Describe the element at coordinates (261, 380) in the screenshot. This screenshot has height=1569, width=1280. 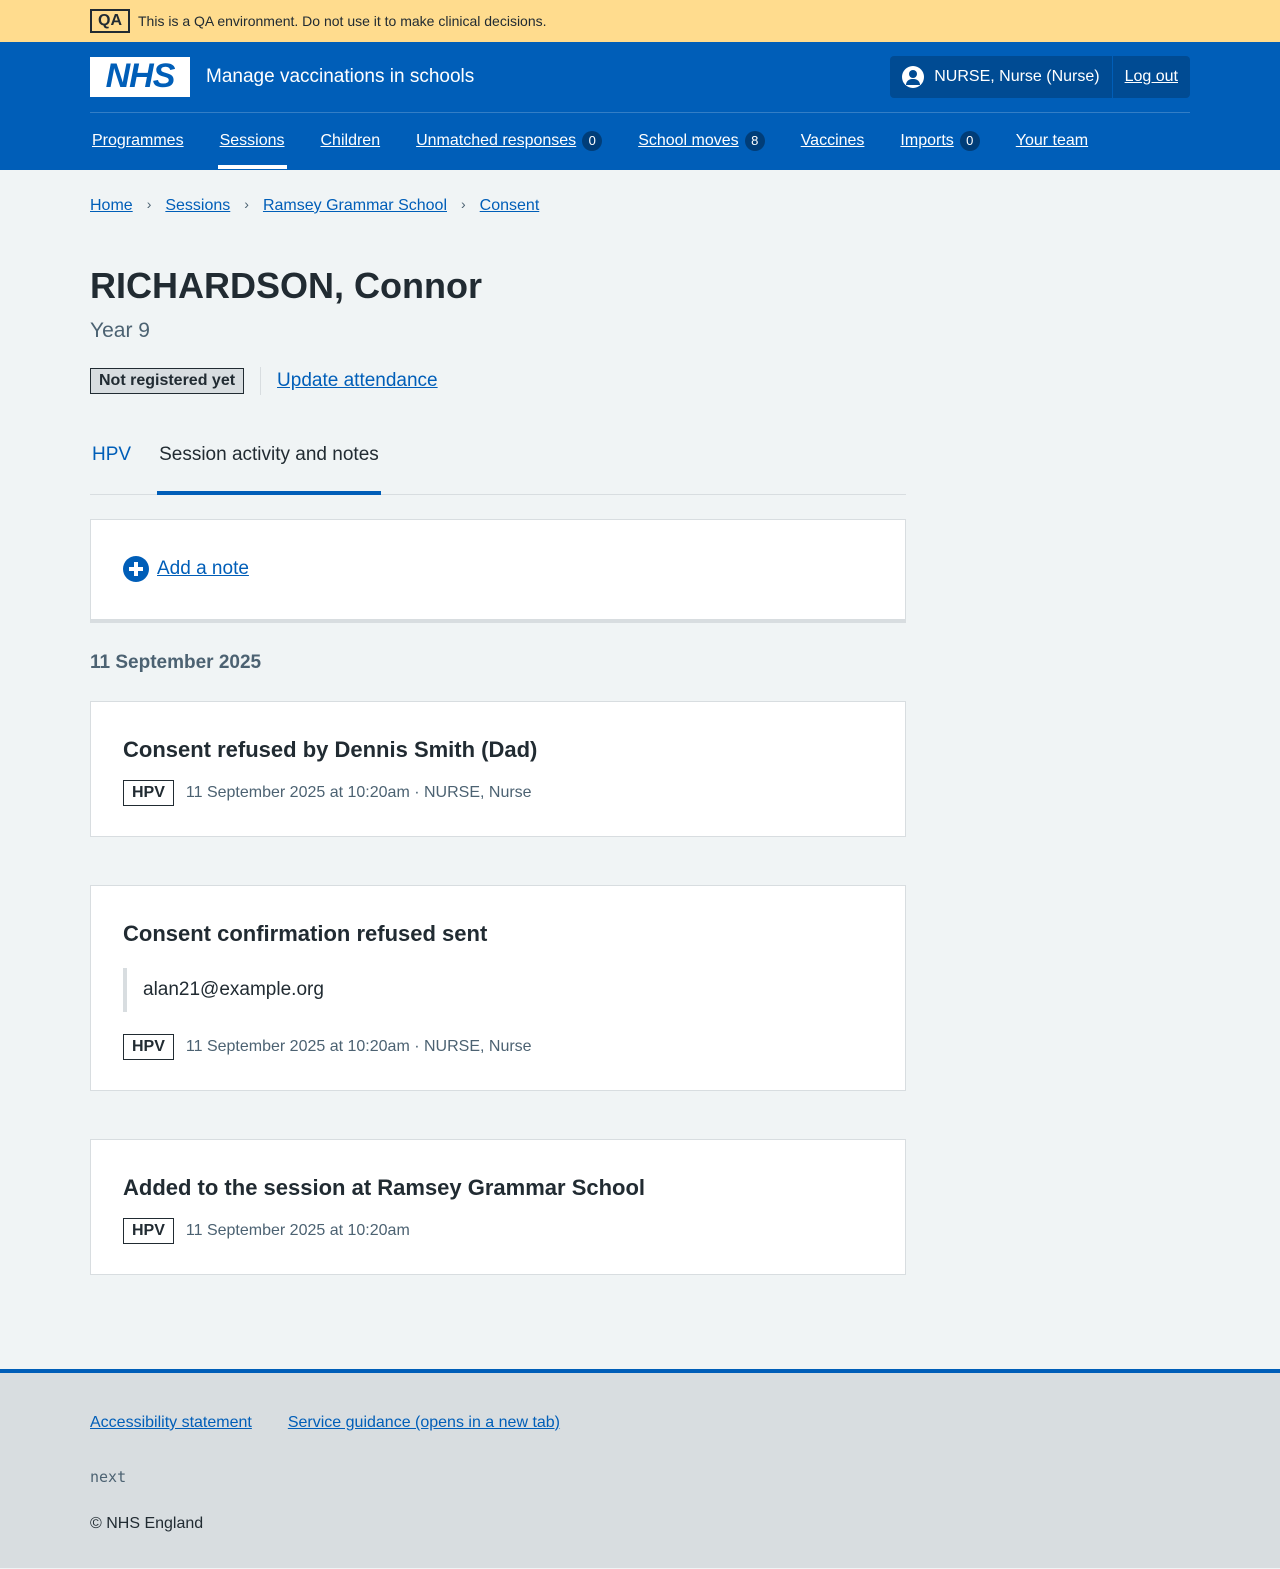
I see `divider` at that location.